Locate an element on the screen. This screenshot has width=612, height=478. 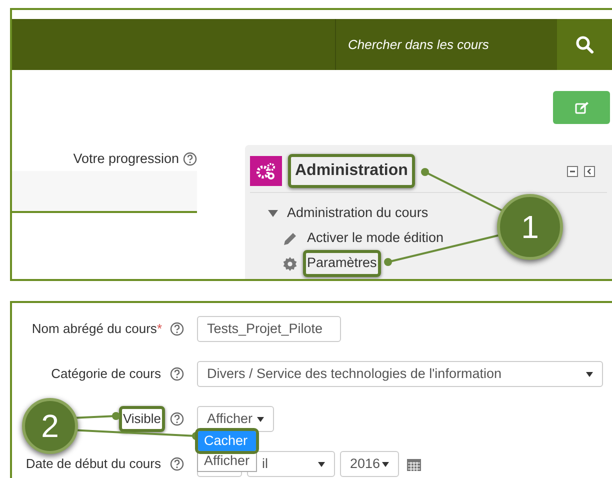
field-label: Catégorie de cours is located at coordinates (106, 374).